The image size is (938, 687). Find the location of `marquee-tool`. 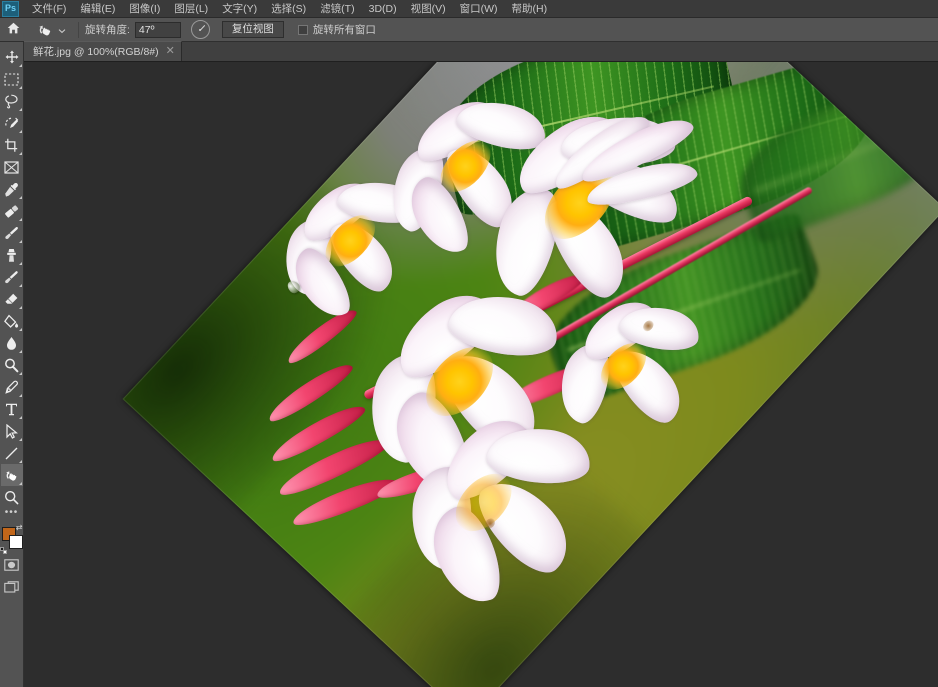

marquee-tool is located at coordinates (12, 79).